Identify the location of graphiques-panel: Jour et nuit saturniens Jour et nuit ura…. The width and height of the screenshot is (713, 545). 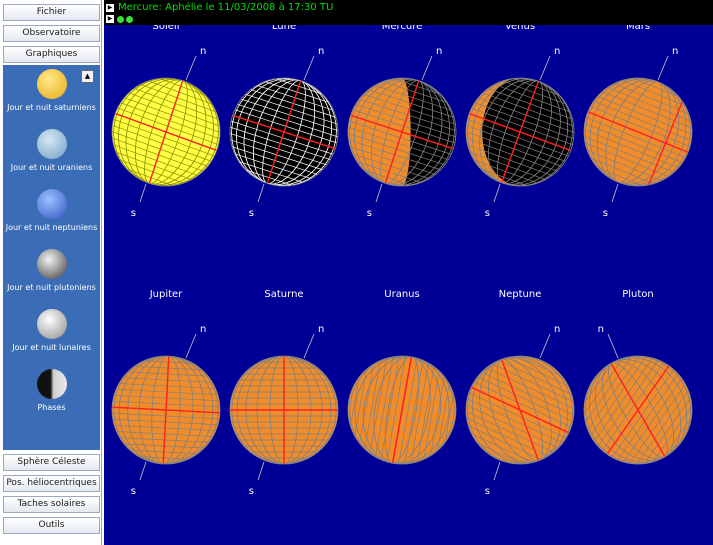
(51, 257).